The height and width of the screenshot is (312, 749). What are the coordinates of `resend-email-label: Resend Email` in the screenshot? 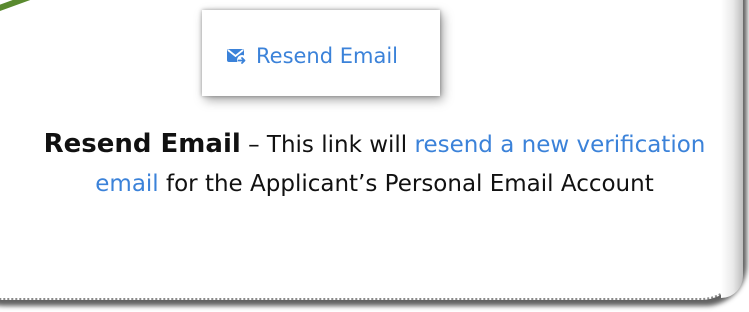 It's located at (327, 56).